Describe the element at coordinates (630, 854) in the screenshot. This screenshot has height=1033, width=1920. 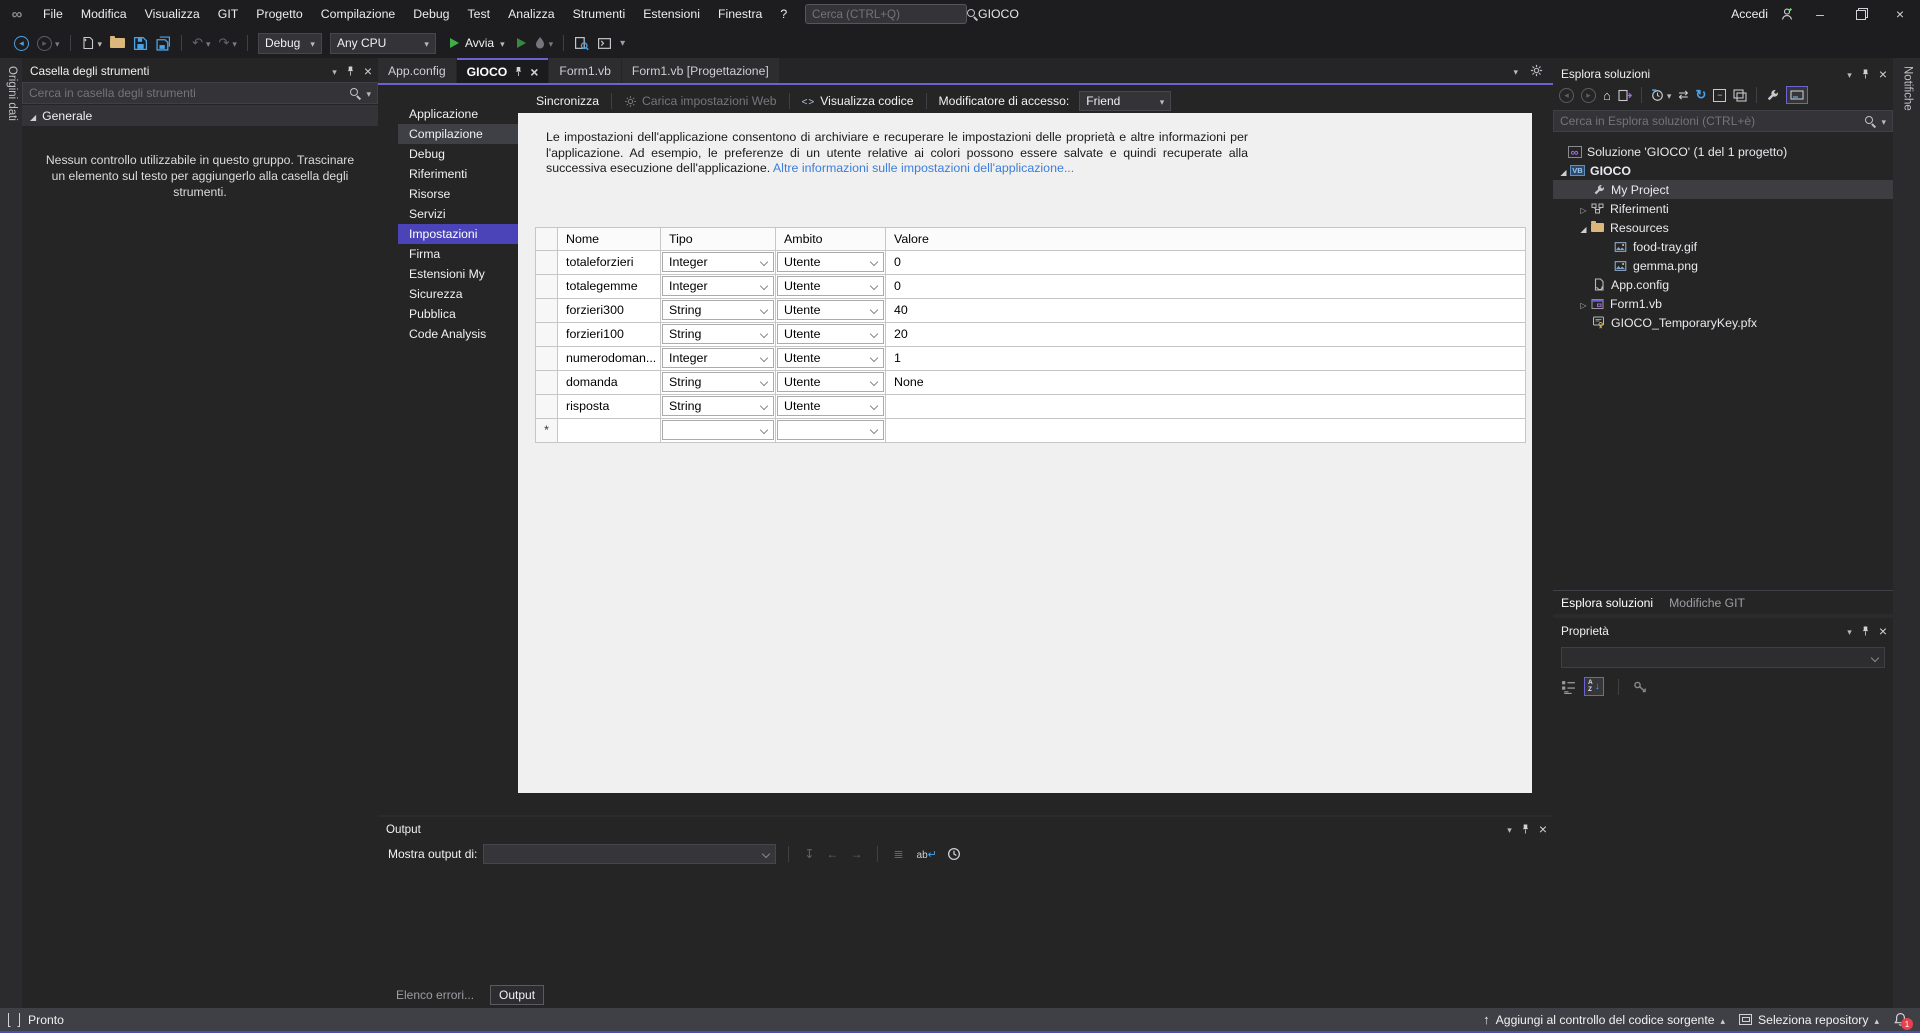
I see `show-output-dropdown` at that location.